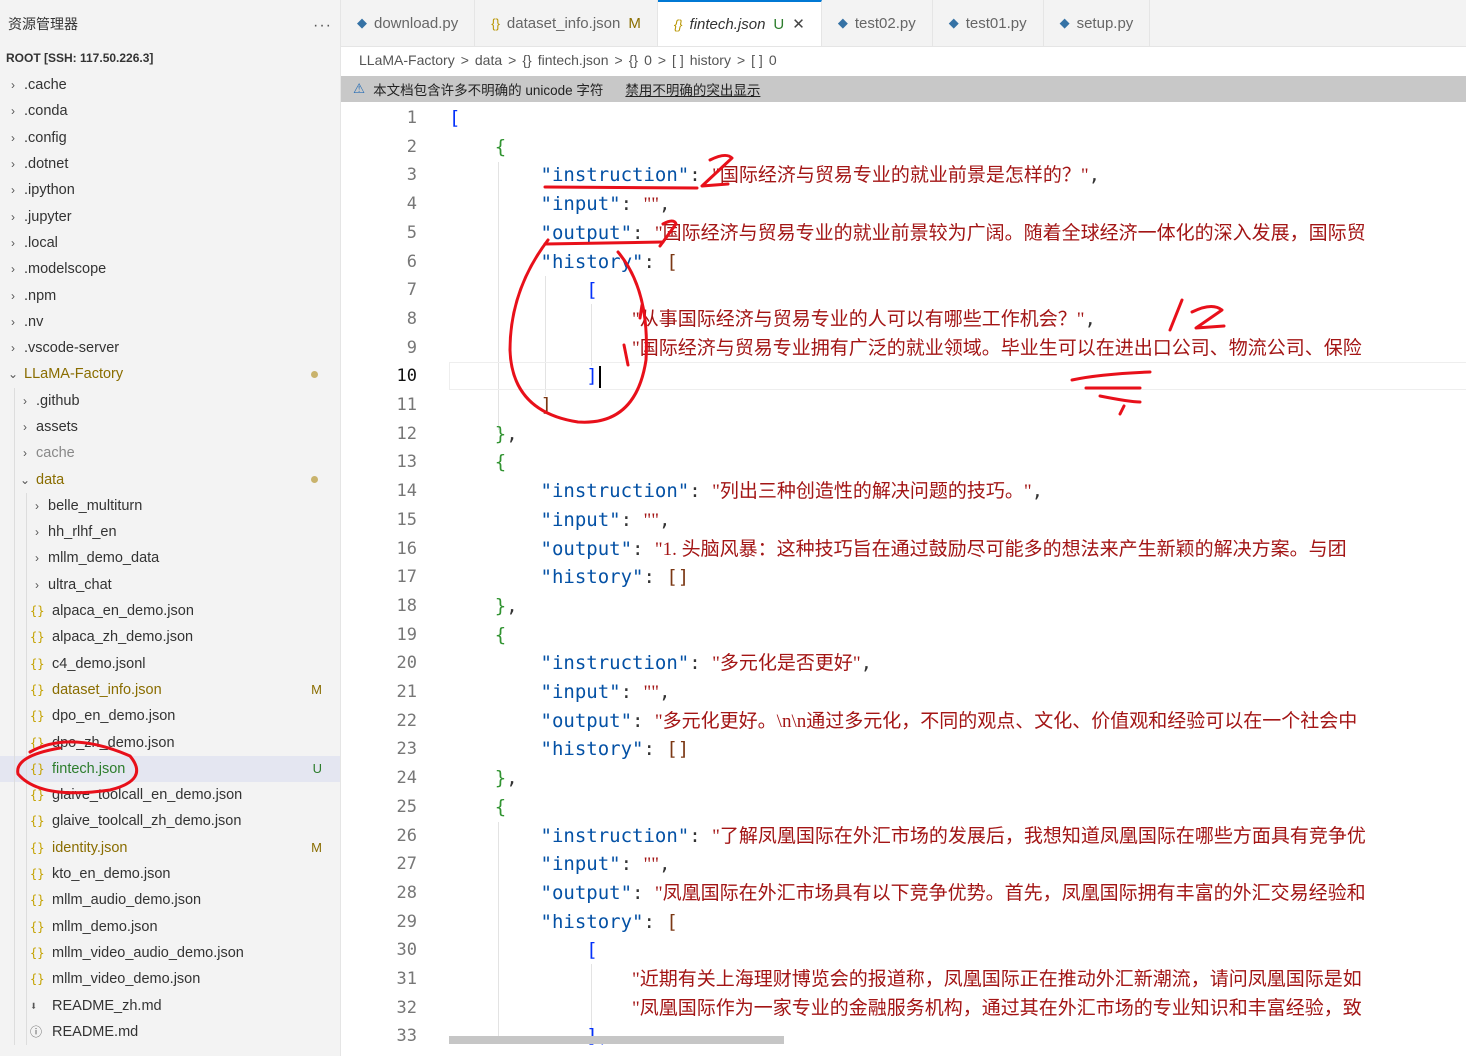  Describe the element at coordinates (406, 519) in the screenshot. I see `line-number: 15` at that location.